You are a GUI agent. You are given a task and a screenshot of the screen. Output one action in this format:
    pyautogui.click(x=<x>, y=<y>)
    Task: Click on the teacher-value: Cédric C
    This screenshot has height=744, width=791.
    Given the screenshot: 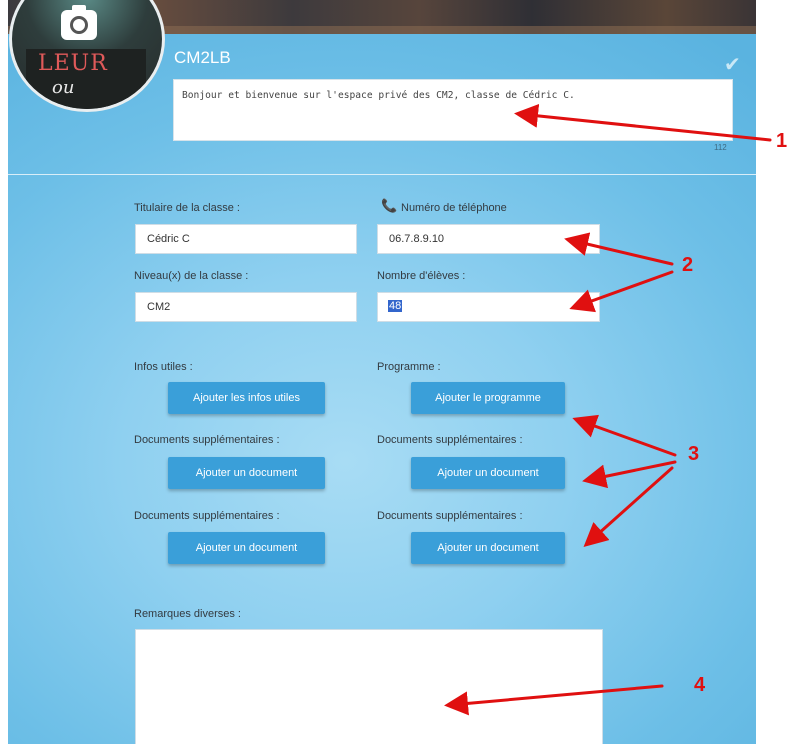 What is the action you would take?
    pyautogui.click(x=168, y=239)
    